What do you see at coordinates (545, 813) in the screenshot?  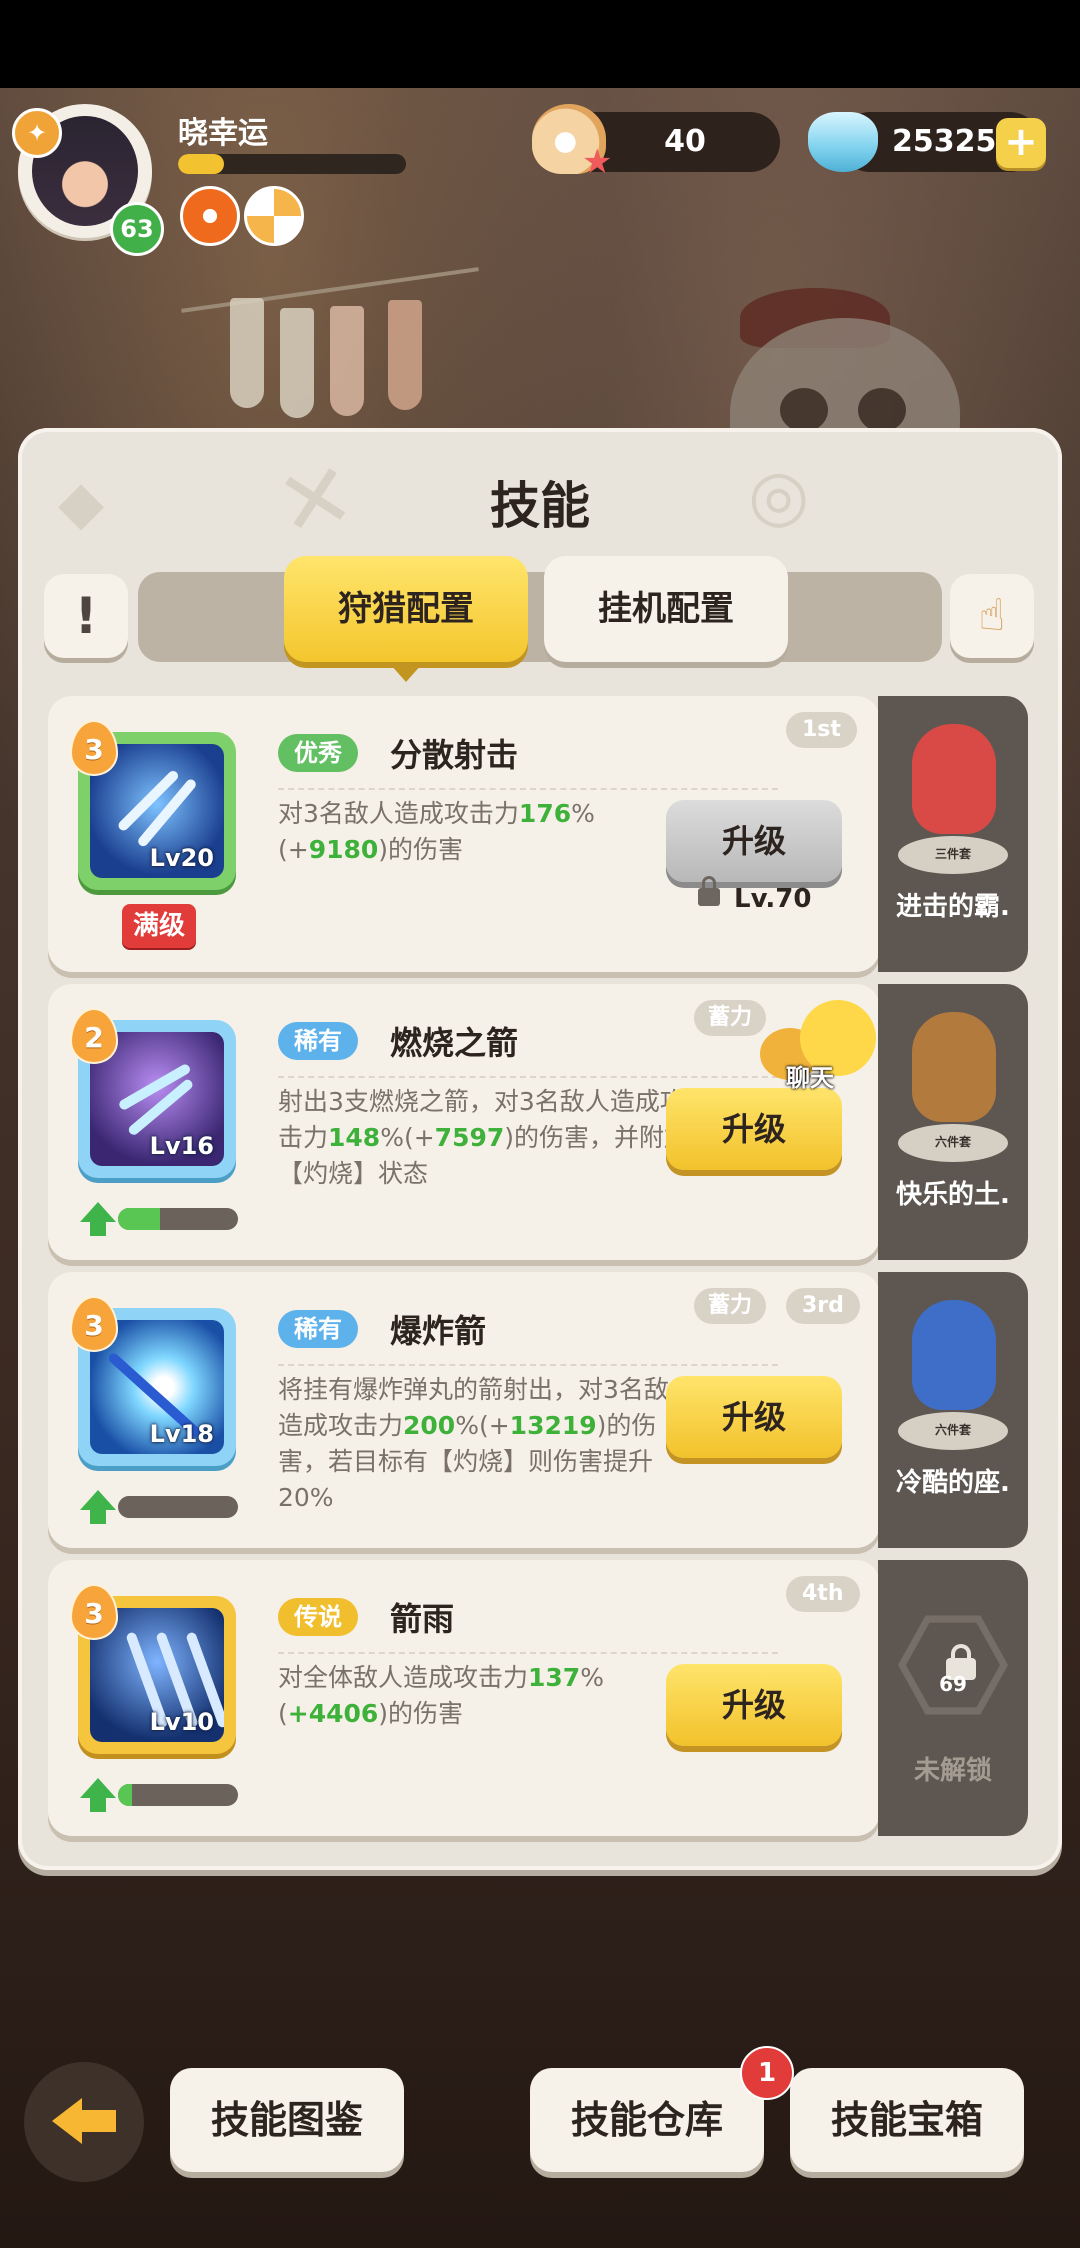 I see `desc-value: 176` at bounding box center [545, 813].